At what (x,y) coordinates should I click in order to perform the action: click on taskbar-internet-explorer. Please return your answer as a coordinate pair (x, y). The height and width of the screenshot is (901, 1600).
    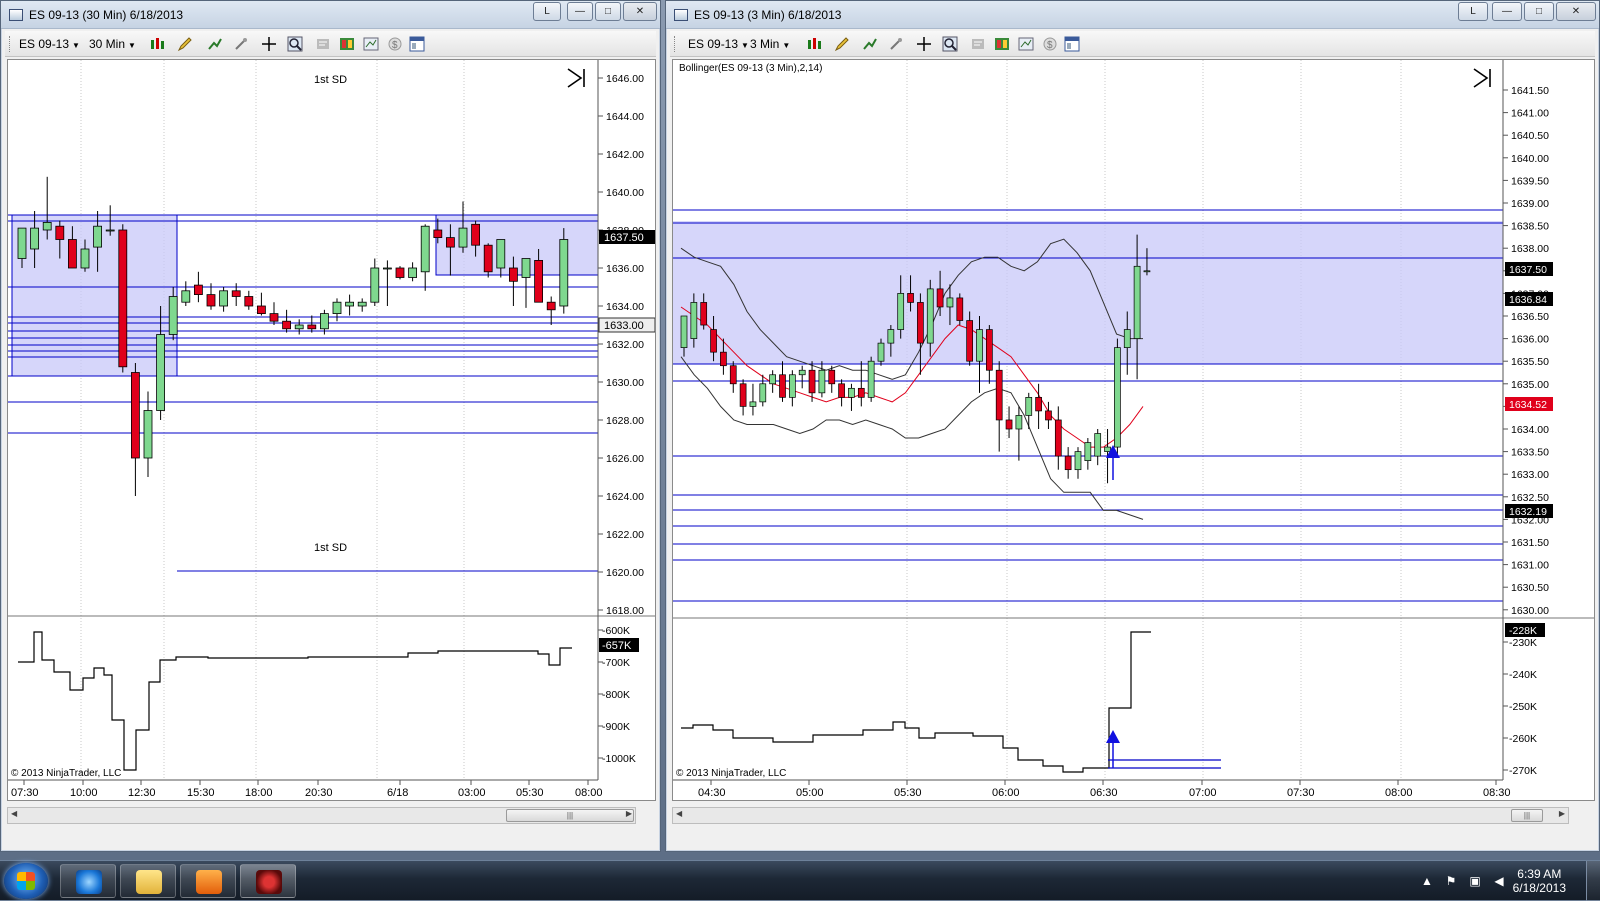
    Looking at the image, I should click on (88, 881).